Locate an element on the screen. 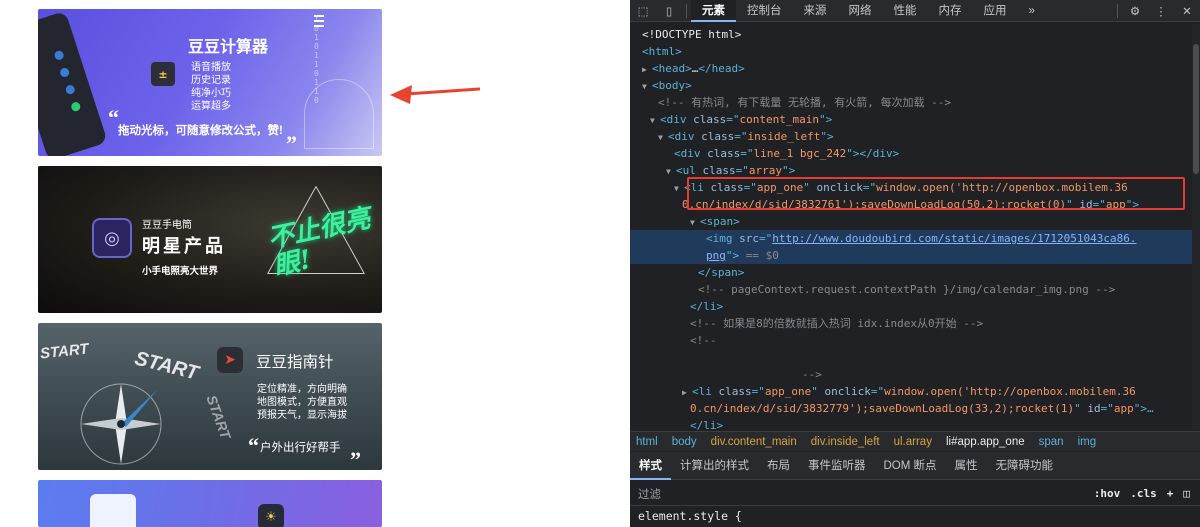 The image size is (1200, 527). dom-token-tag: <ul is located at coordinates (689, 170).